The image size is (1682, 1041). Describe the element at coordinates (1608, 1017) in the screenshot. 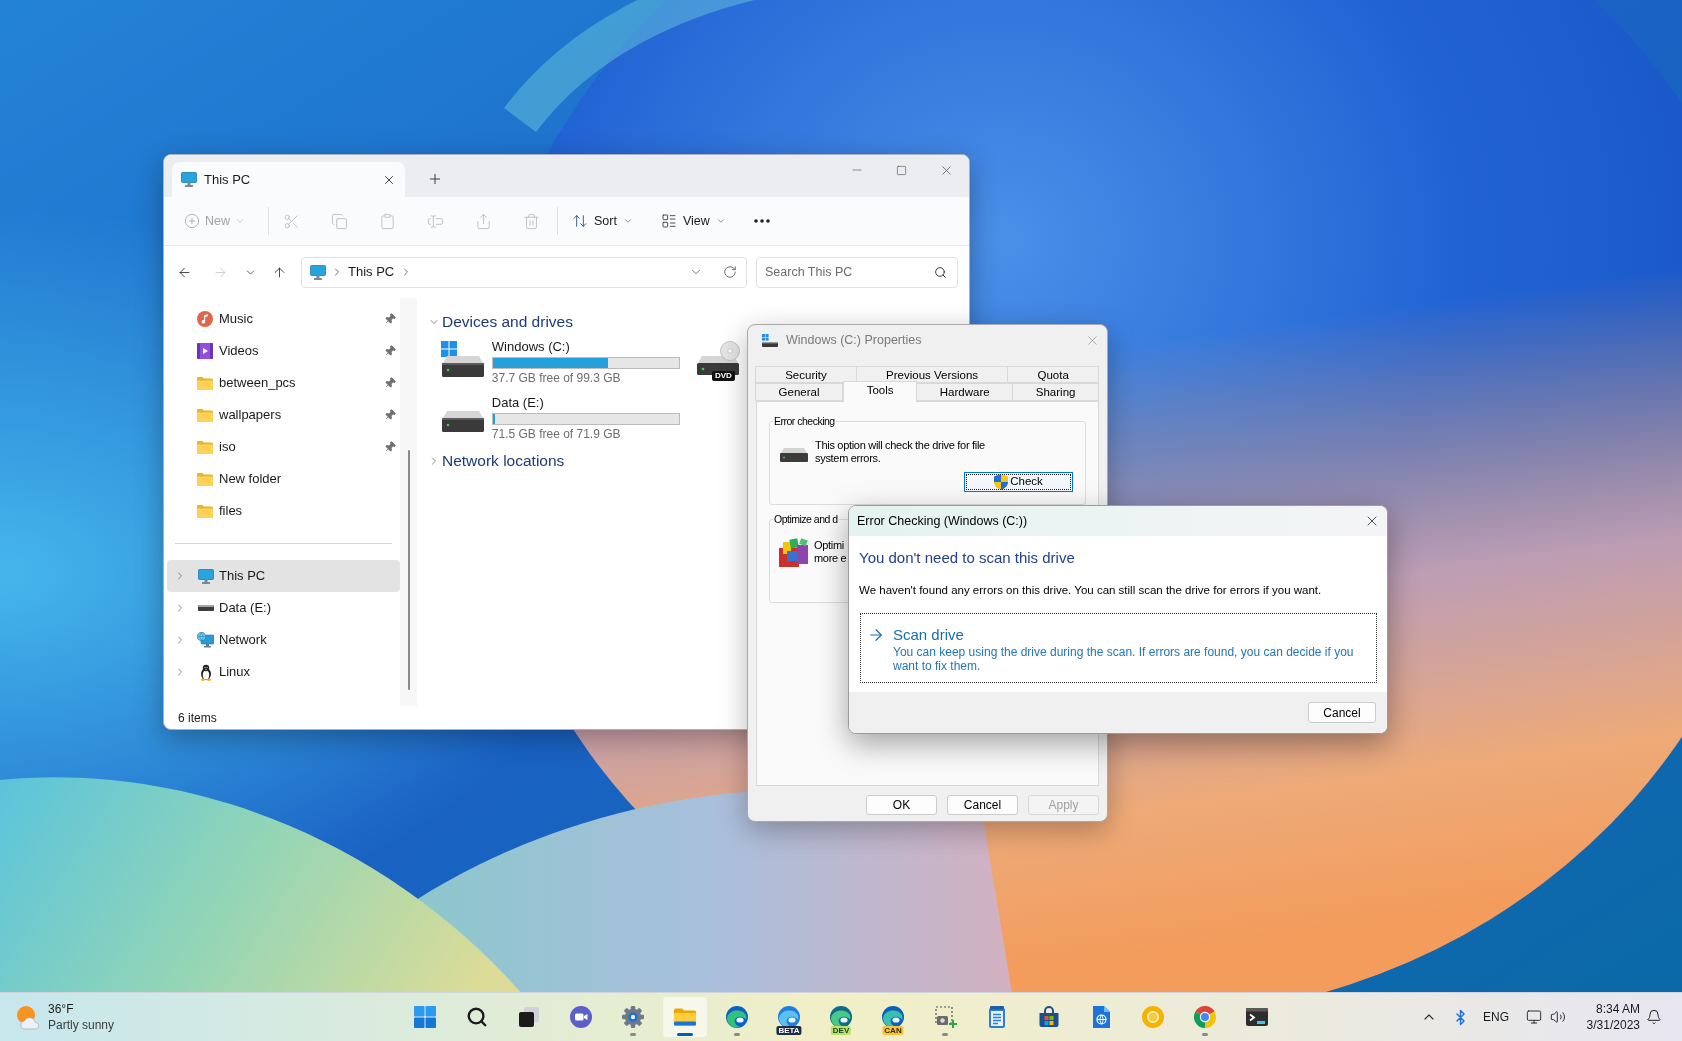

I see `clock-button: 8:34 AM 3/31/2023` at that location.